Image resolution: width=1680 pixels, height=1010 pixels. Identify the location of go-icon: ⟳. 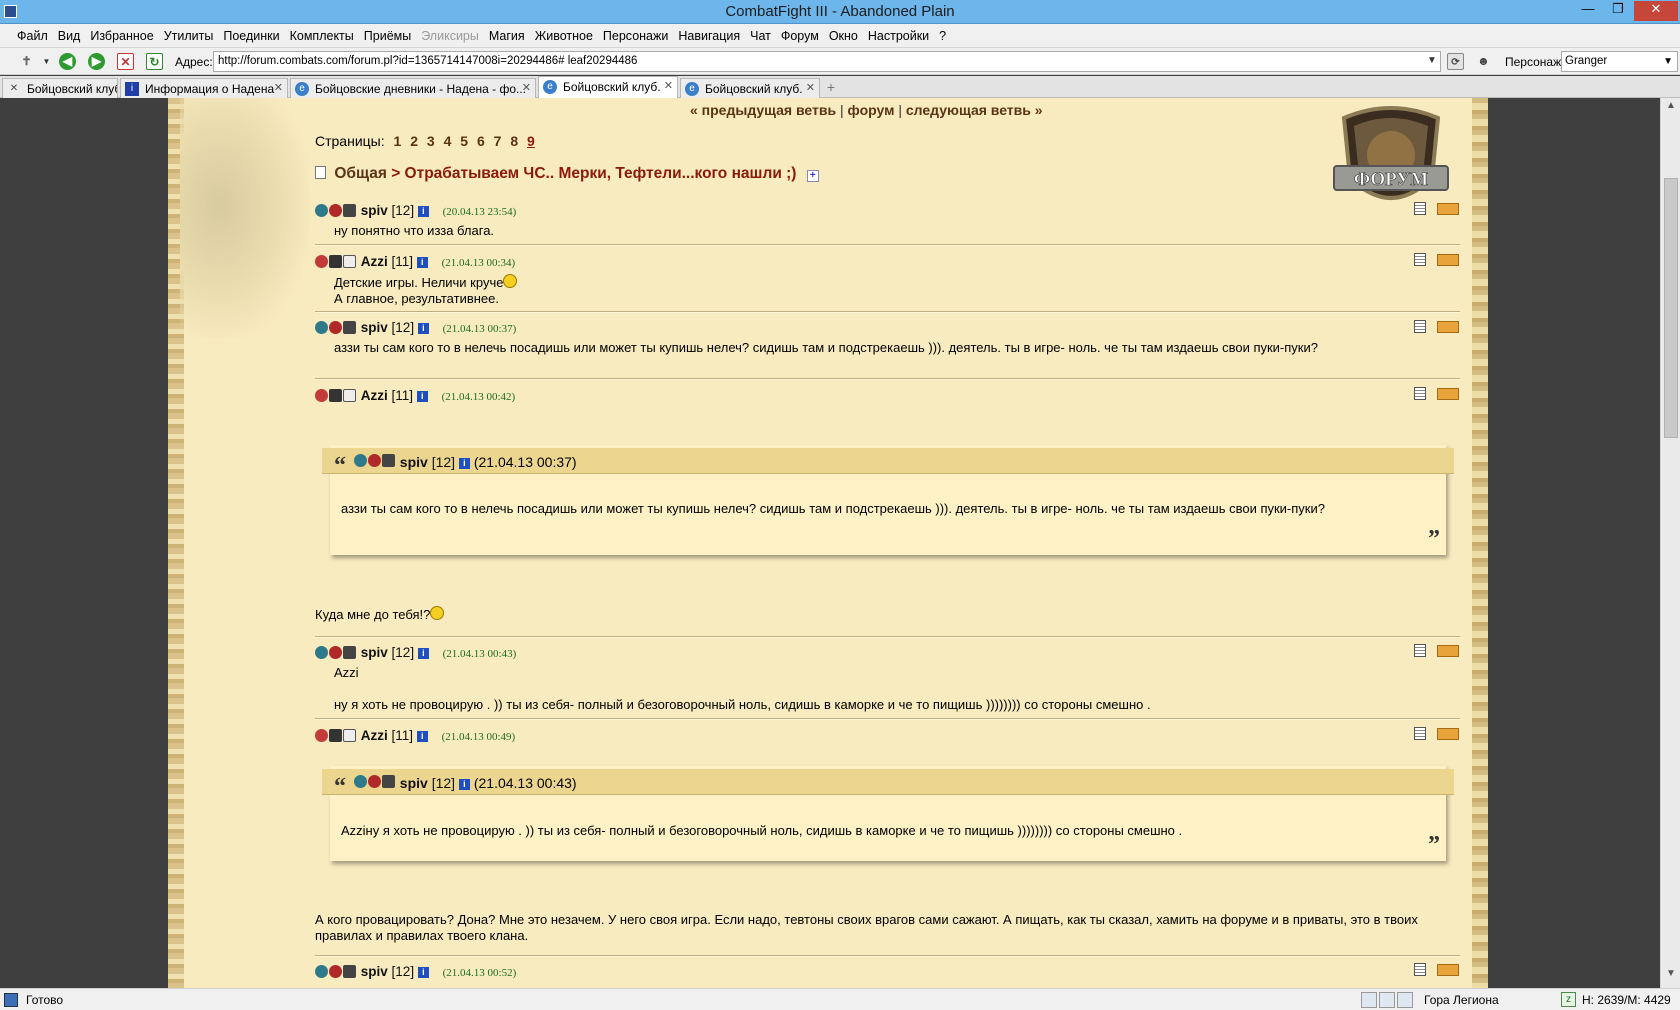
(1455, 61).